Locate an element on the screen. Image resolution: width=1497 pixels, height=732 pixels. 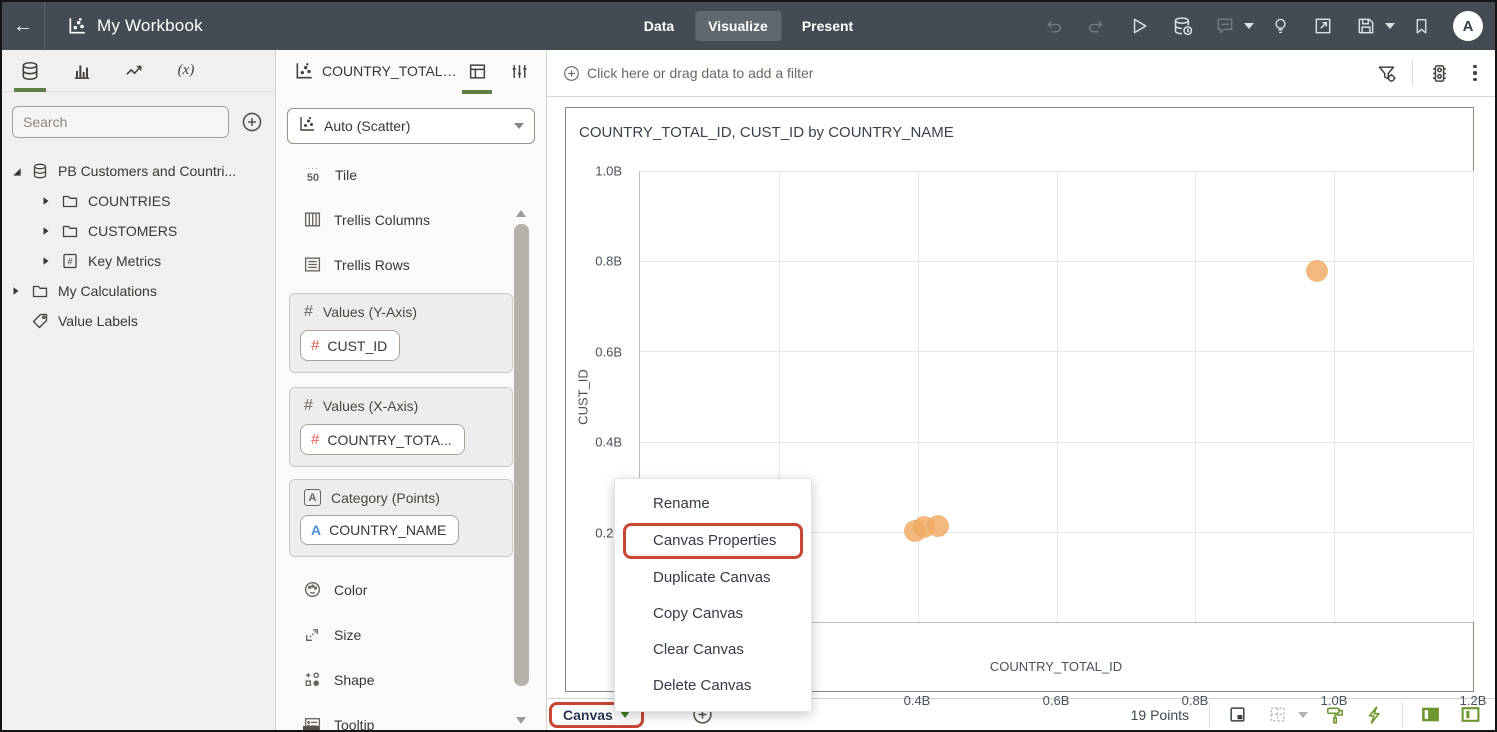
filter-settings-icon is located at coordinates (1386, 73).